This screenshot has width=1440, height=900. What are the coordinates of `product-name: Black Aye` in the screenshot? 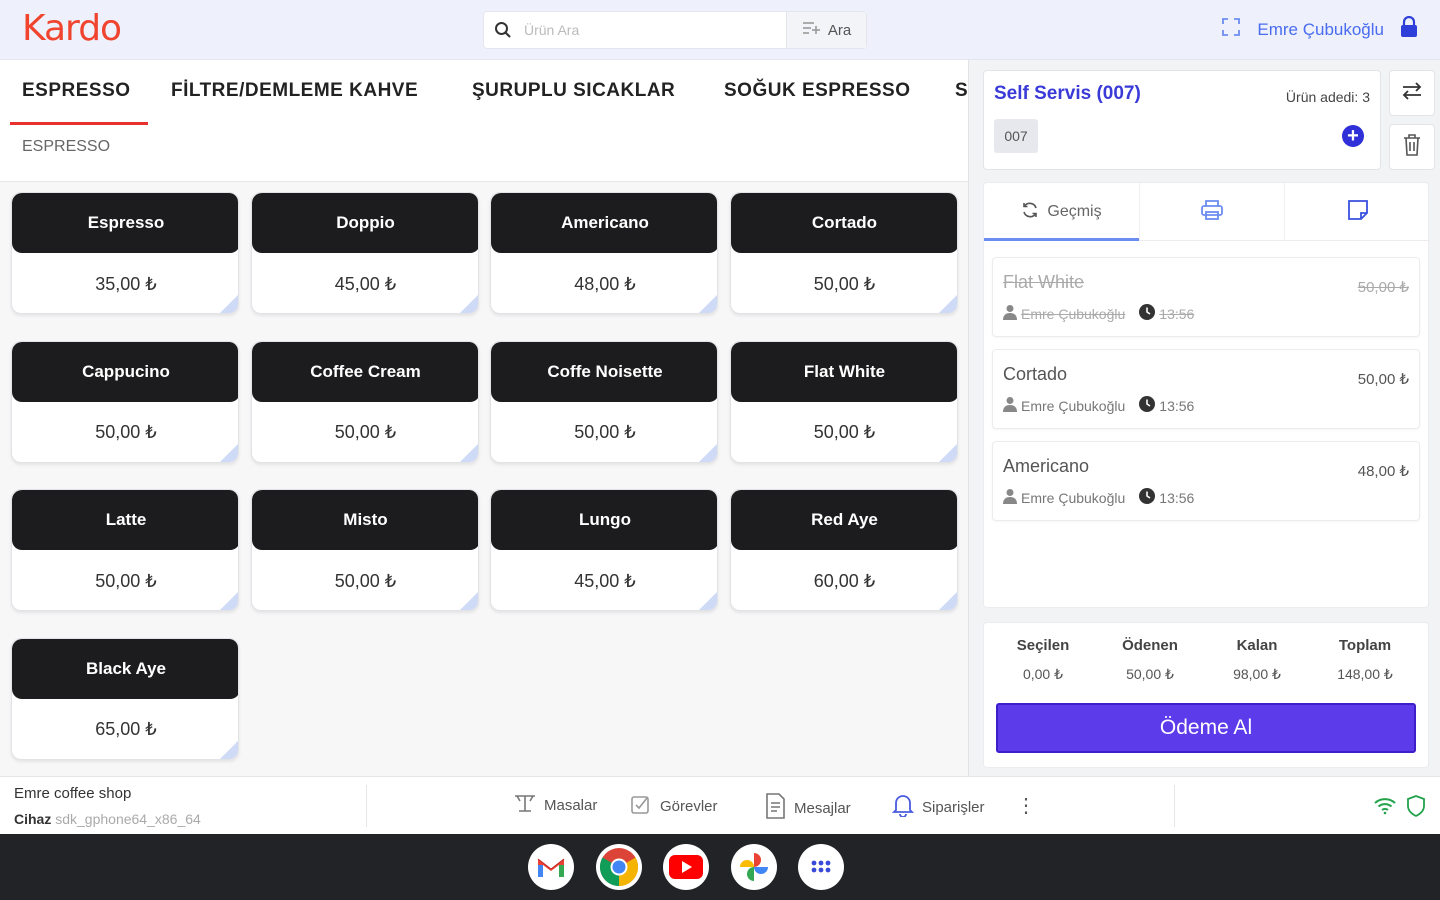 It's located at (125, 668).